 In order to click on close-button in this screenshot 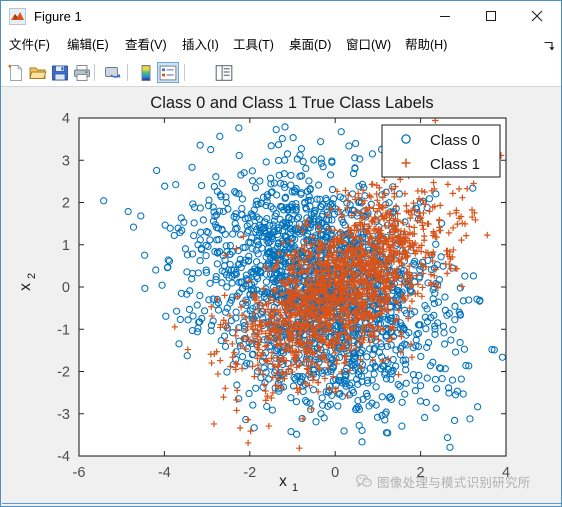, I will do `click(537, 16)`.